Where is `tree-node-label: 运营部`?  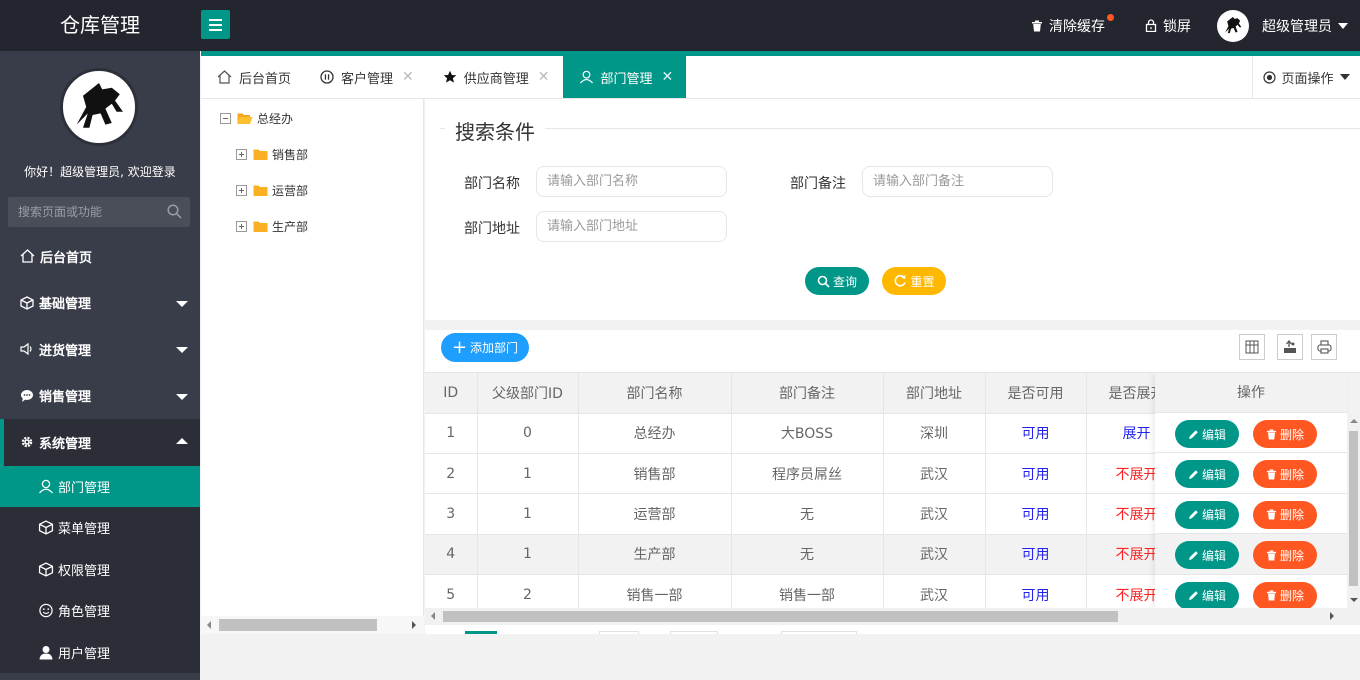
tree-node-label: 运营部 is located at coordinates (290, 191).